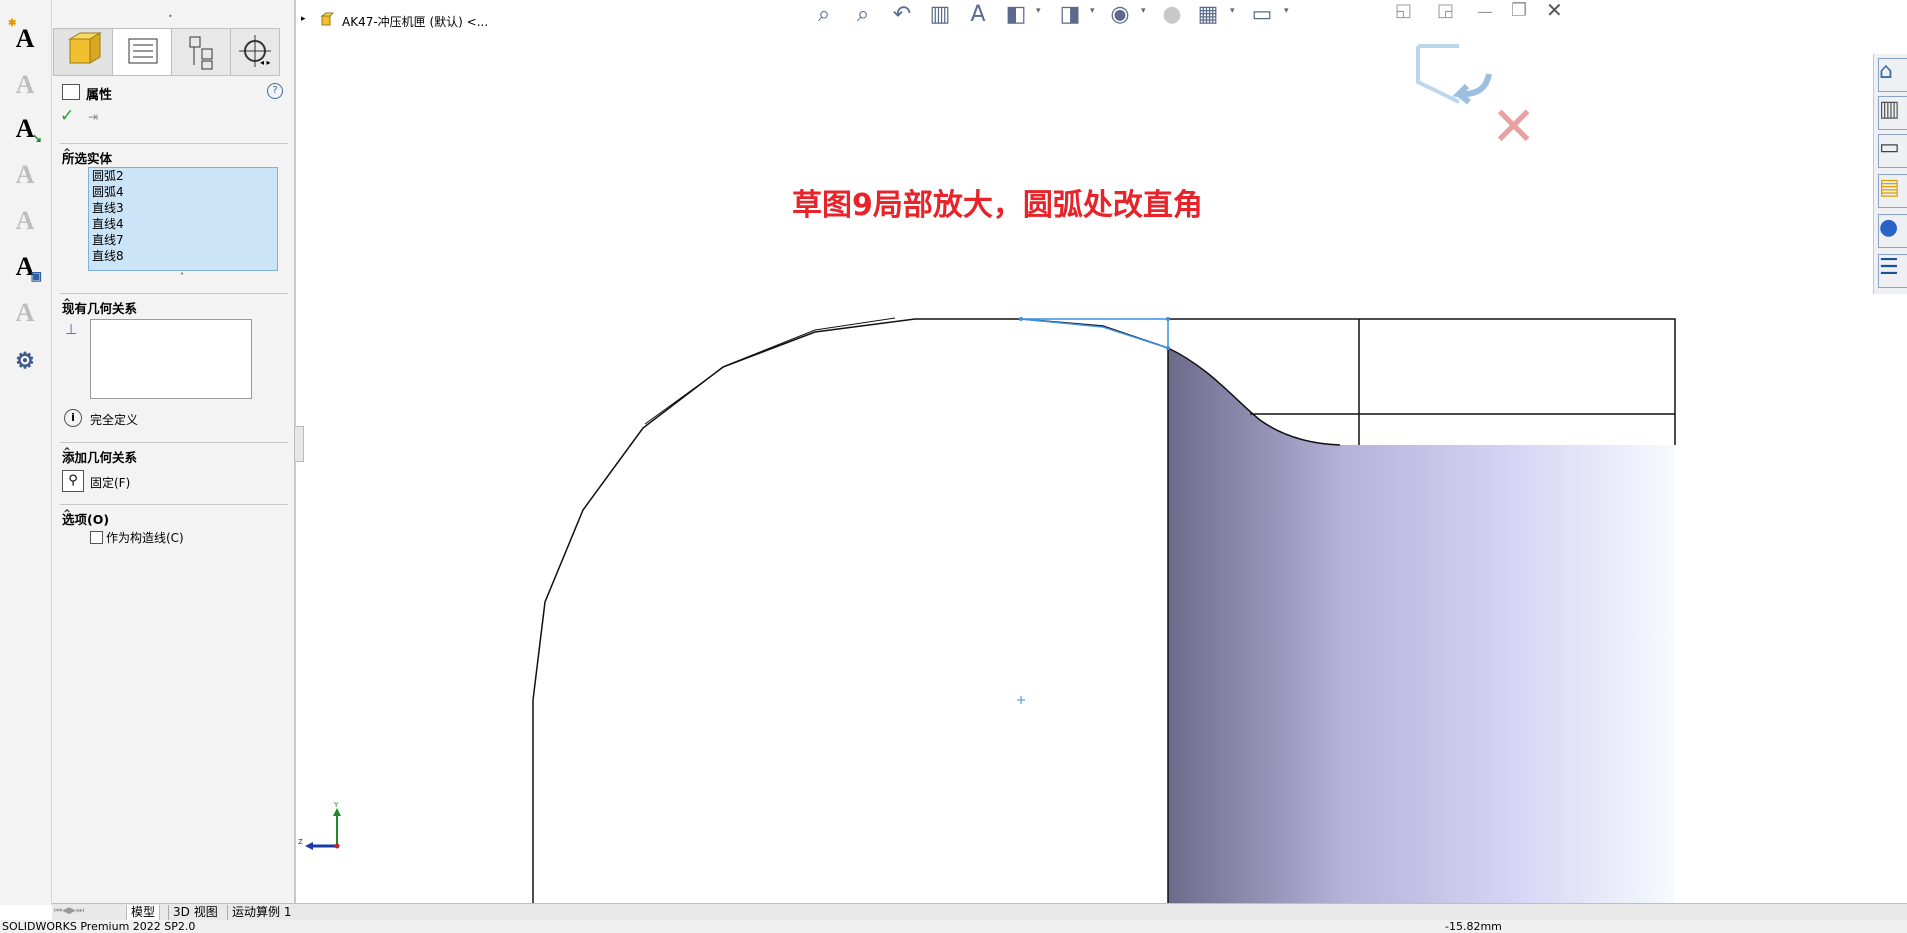  What do you see at coordinates (1892, 151) in the screenshot?
I see `file-explorer-icon: ▭` at bounding box center [1892, 151].